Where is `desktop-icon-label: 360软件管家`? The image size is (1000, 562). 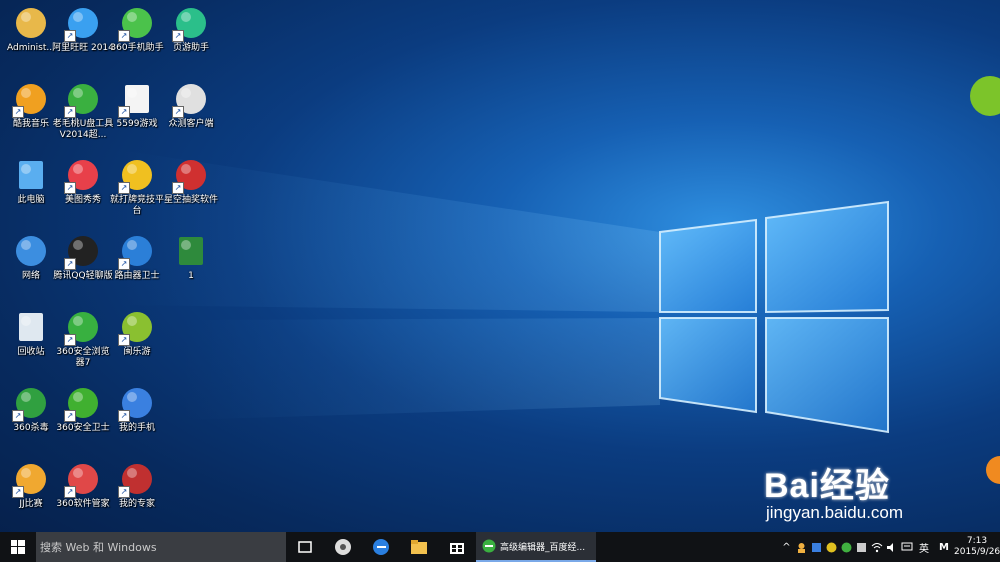 desktop-icon-label: 360软件管家 is located at coordinates (83, 504).